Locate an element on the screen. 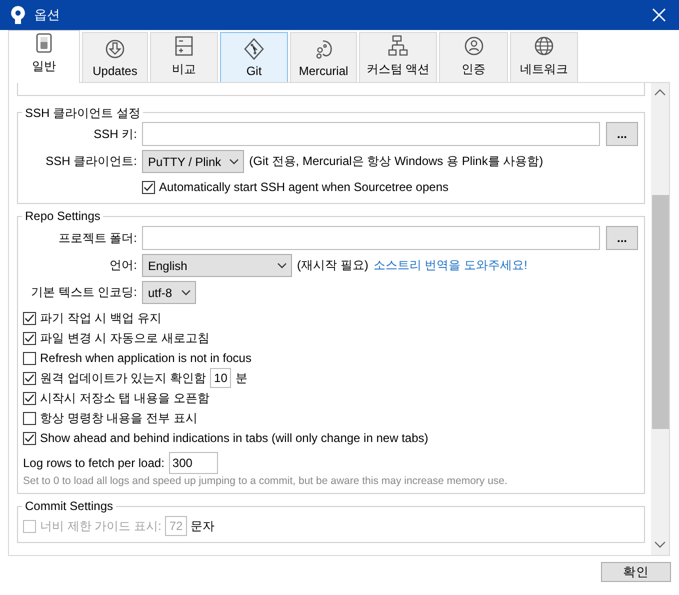  toggle-switch-icon is located at coordinates (44, 43).